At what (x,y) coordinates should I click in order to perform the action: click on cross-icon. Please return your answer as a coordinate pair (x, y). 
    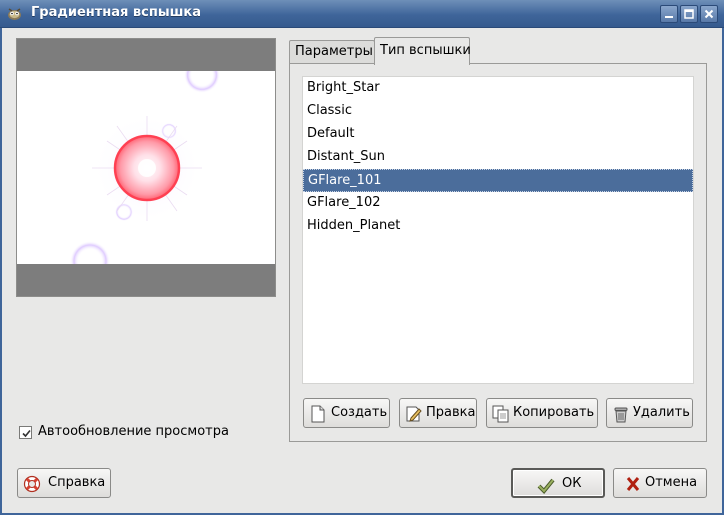
    Looking at the image, I should click on (633, 484).